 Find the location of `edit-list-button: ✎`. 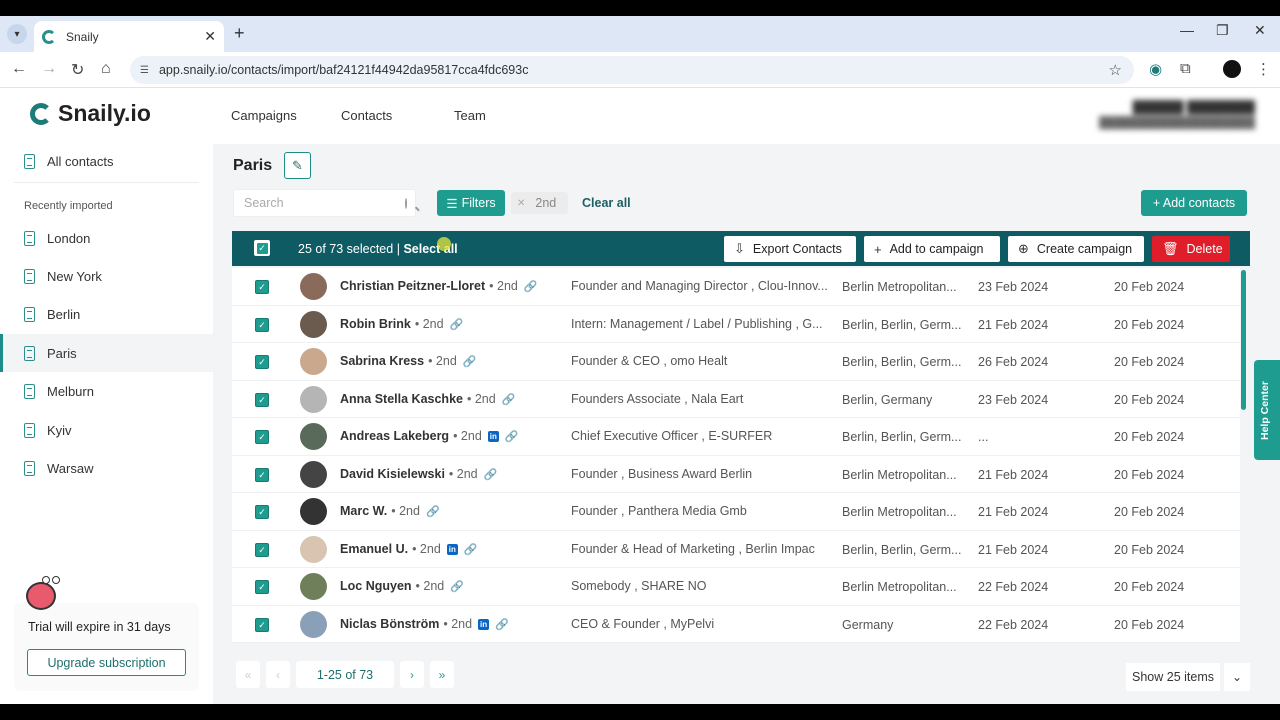

edit-list-button: ✎ is located at coordinates (297, 165).